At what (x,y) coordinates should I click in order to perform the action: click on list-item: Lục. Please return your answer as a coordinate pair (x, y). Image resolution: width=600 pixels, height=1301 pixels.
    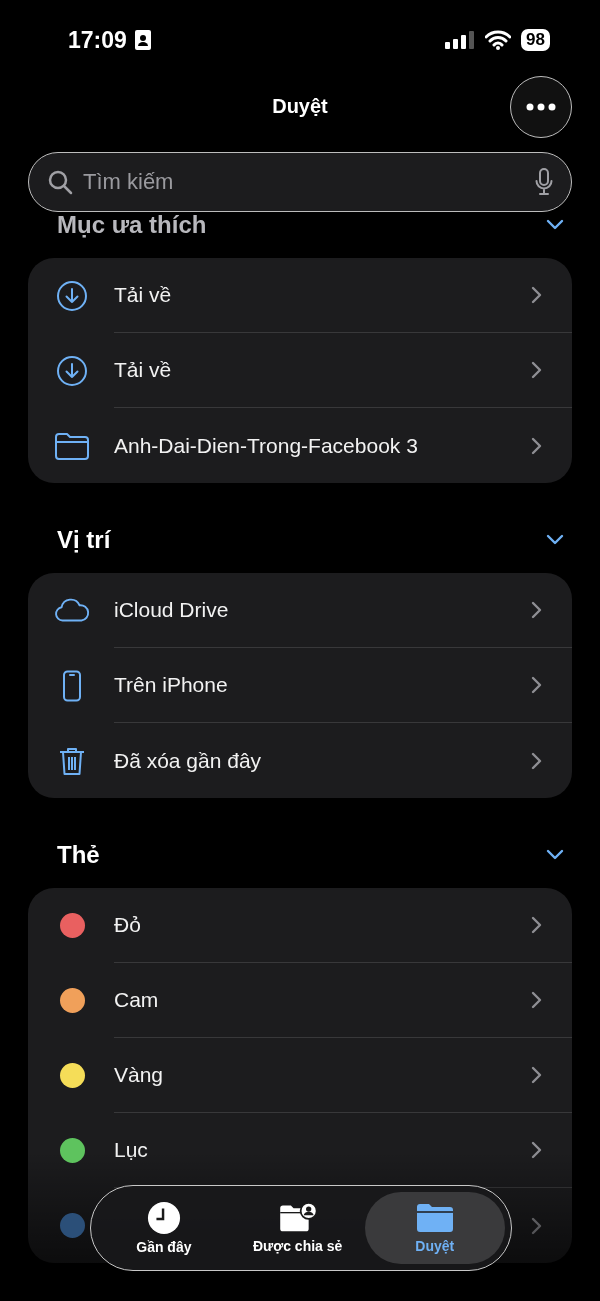
    Looking at the image, I should click on (322, 1150).